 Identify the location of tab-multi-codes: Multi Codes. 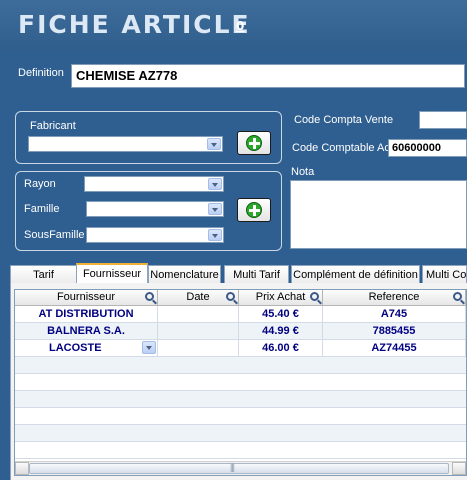
(444, 274).